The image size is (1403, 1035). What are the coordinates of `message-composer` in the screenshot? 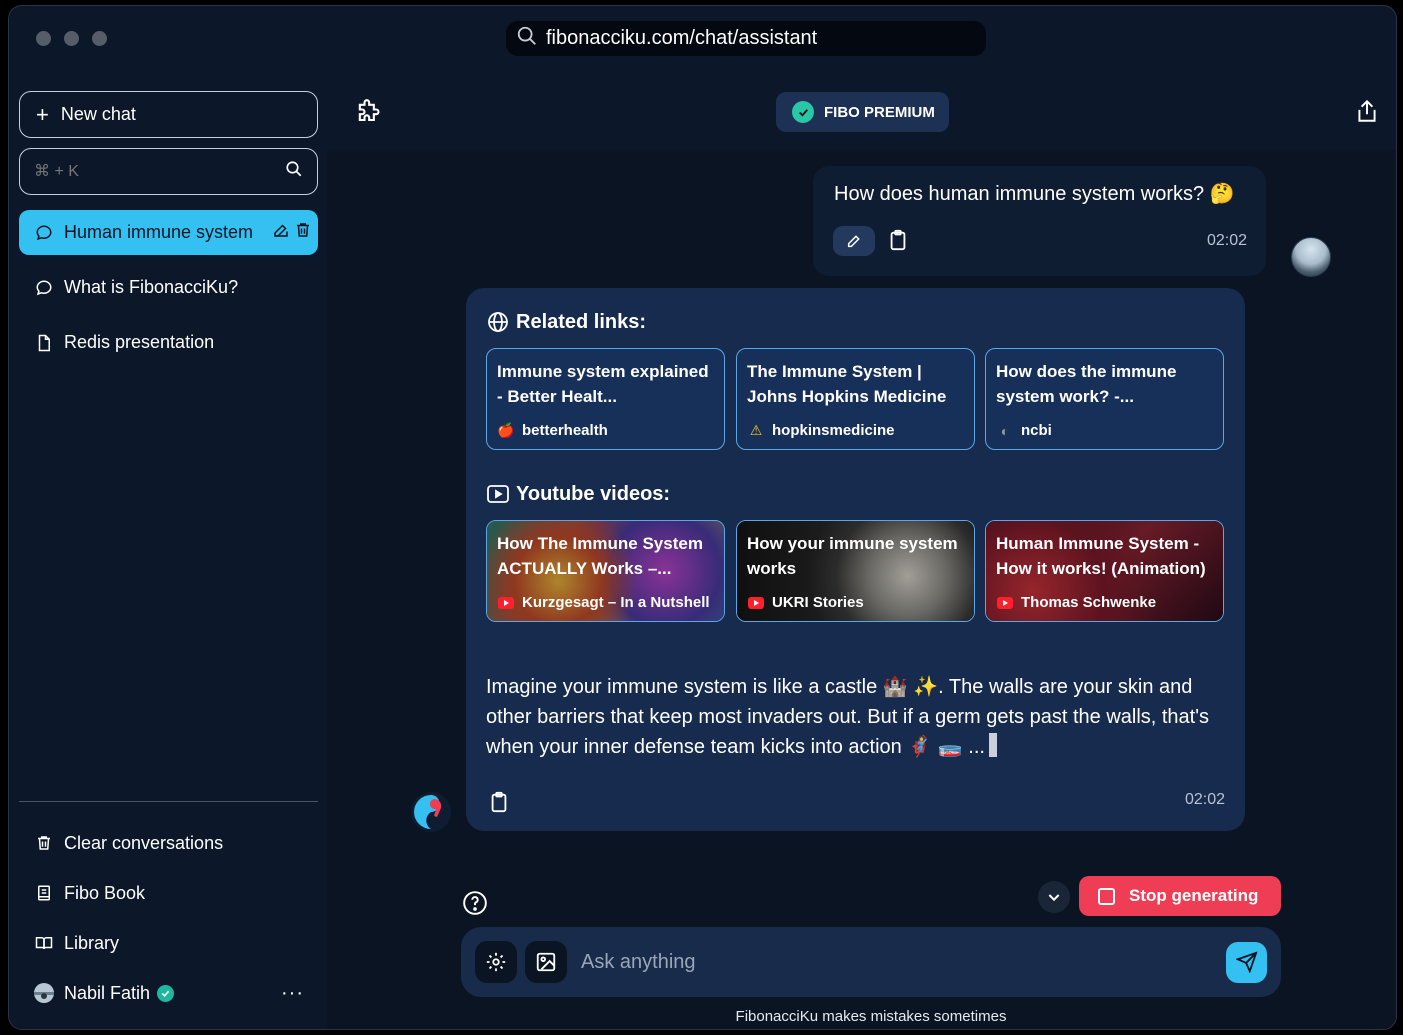 It's located at (871, 962).